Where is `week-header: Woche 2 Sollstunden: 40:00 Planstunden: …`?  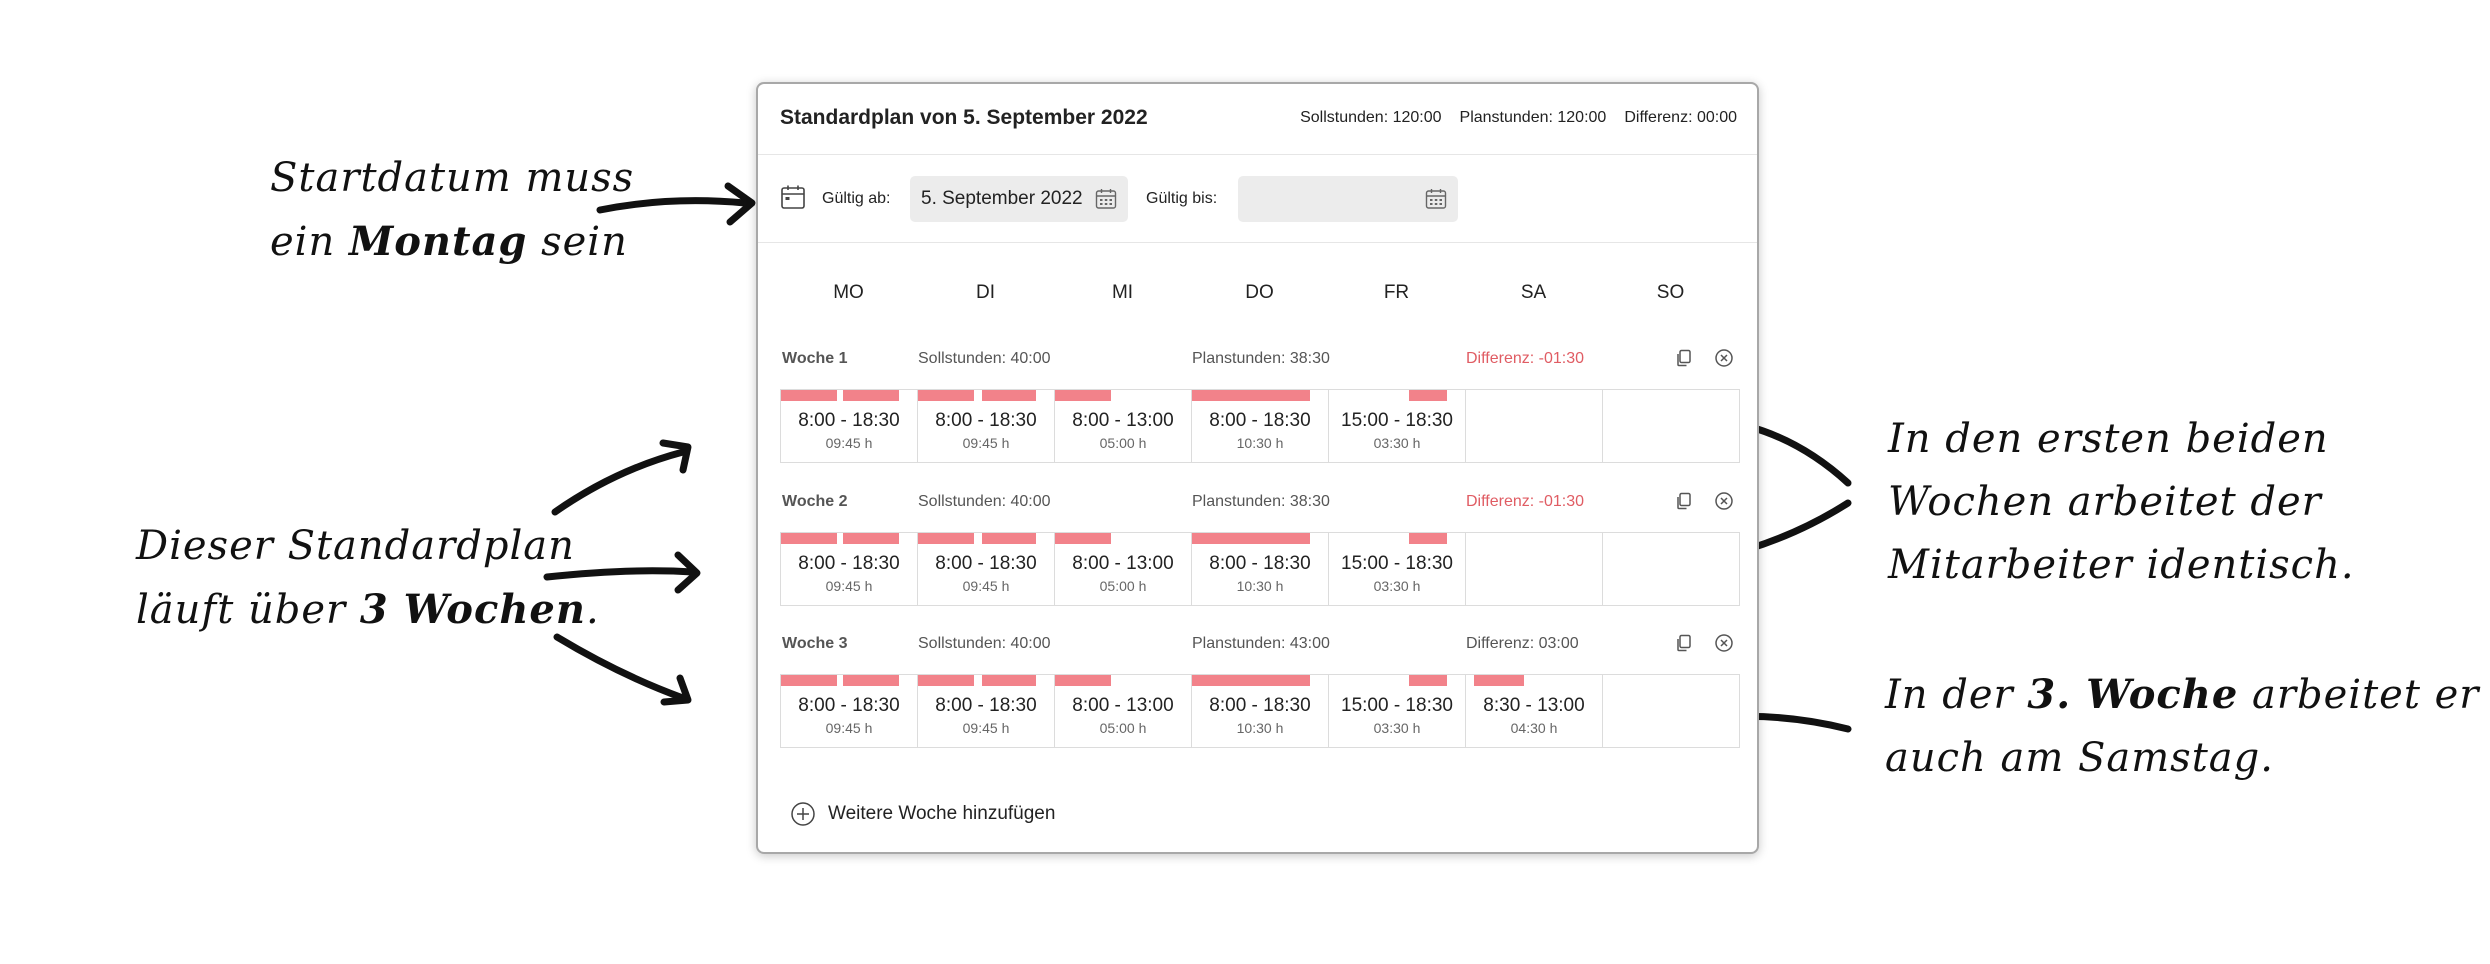 week-header: Woche 2 Sollstunden: 40:00 Planstunden: … is located at coordinates (1260, 502).